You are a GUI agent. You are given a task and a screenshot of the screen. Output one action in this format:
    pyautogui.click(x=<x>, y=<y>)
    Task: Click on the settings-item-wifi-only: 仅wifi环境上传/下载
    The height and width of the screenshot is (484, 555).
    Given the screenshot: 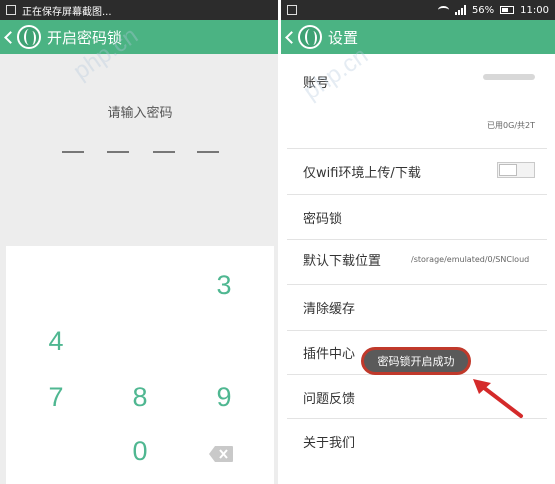 What is the action you would take?
    pyautogui.click(x=362, y=173)
    